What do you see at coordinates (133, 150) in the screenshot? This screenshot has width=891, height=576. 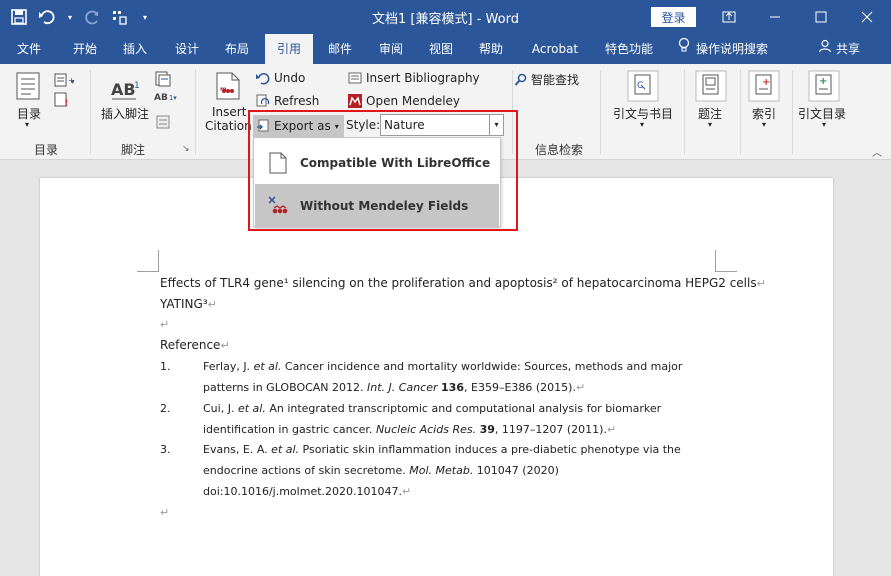 I see `footnote-group-label: 脚注` at bounding box center [133, 150].